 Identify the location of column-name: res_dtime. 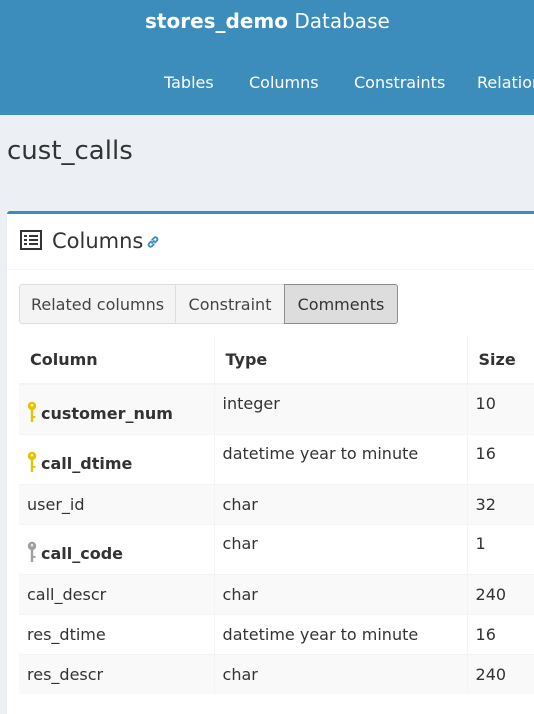
(66, 634).